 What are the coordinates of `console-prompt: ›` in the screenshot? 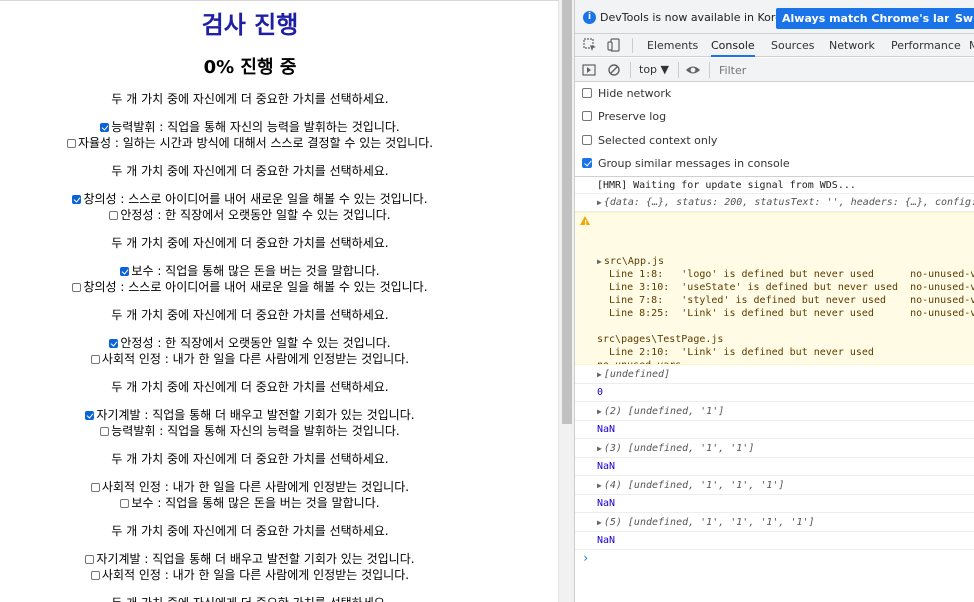 It's located at (774, 558).